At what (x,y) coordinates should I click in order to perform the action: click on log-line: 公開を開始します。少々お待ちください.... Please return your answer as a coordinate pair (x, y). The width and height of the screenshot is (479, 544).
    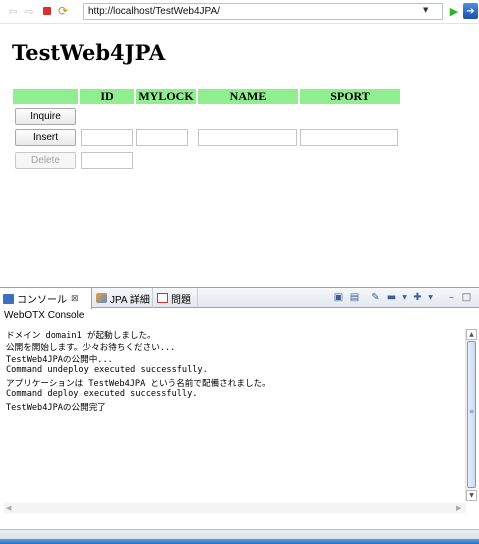
    Looking at the image, I should click on (91, 348).